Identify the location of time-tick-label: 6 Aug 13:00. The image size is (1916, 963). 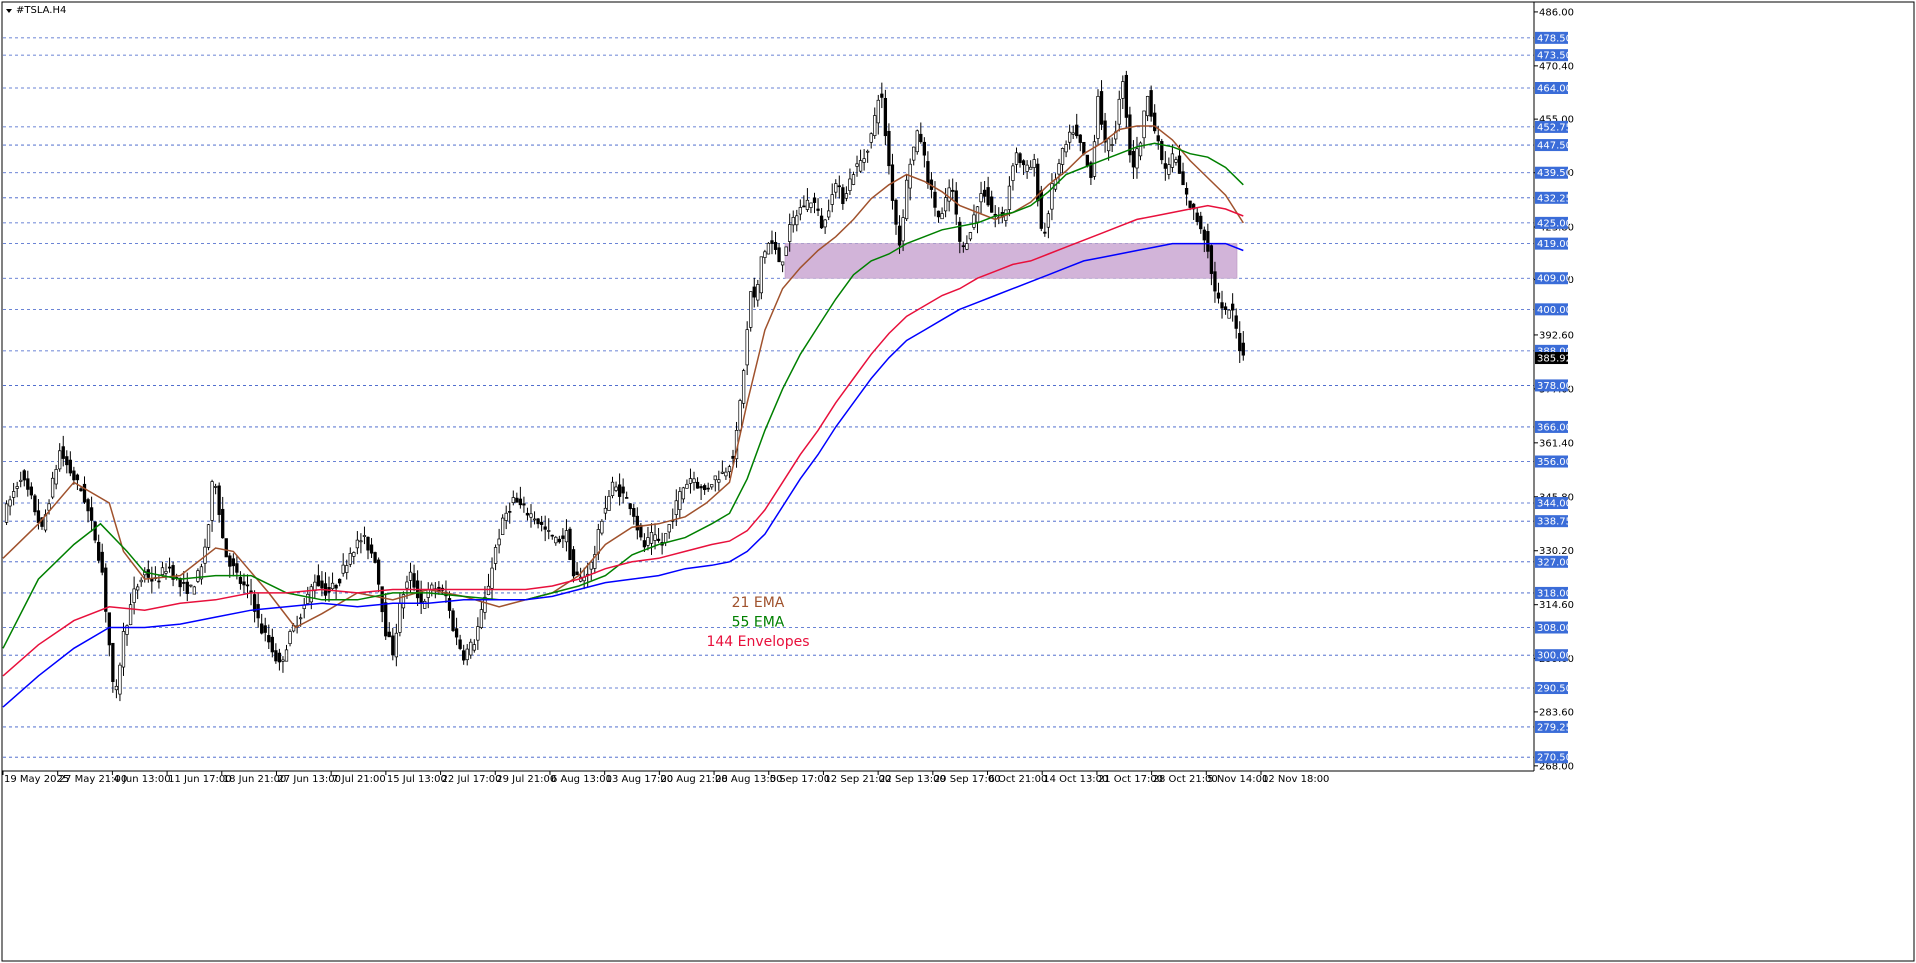
(581, 779).